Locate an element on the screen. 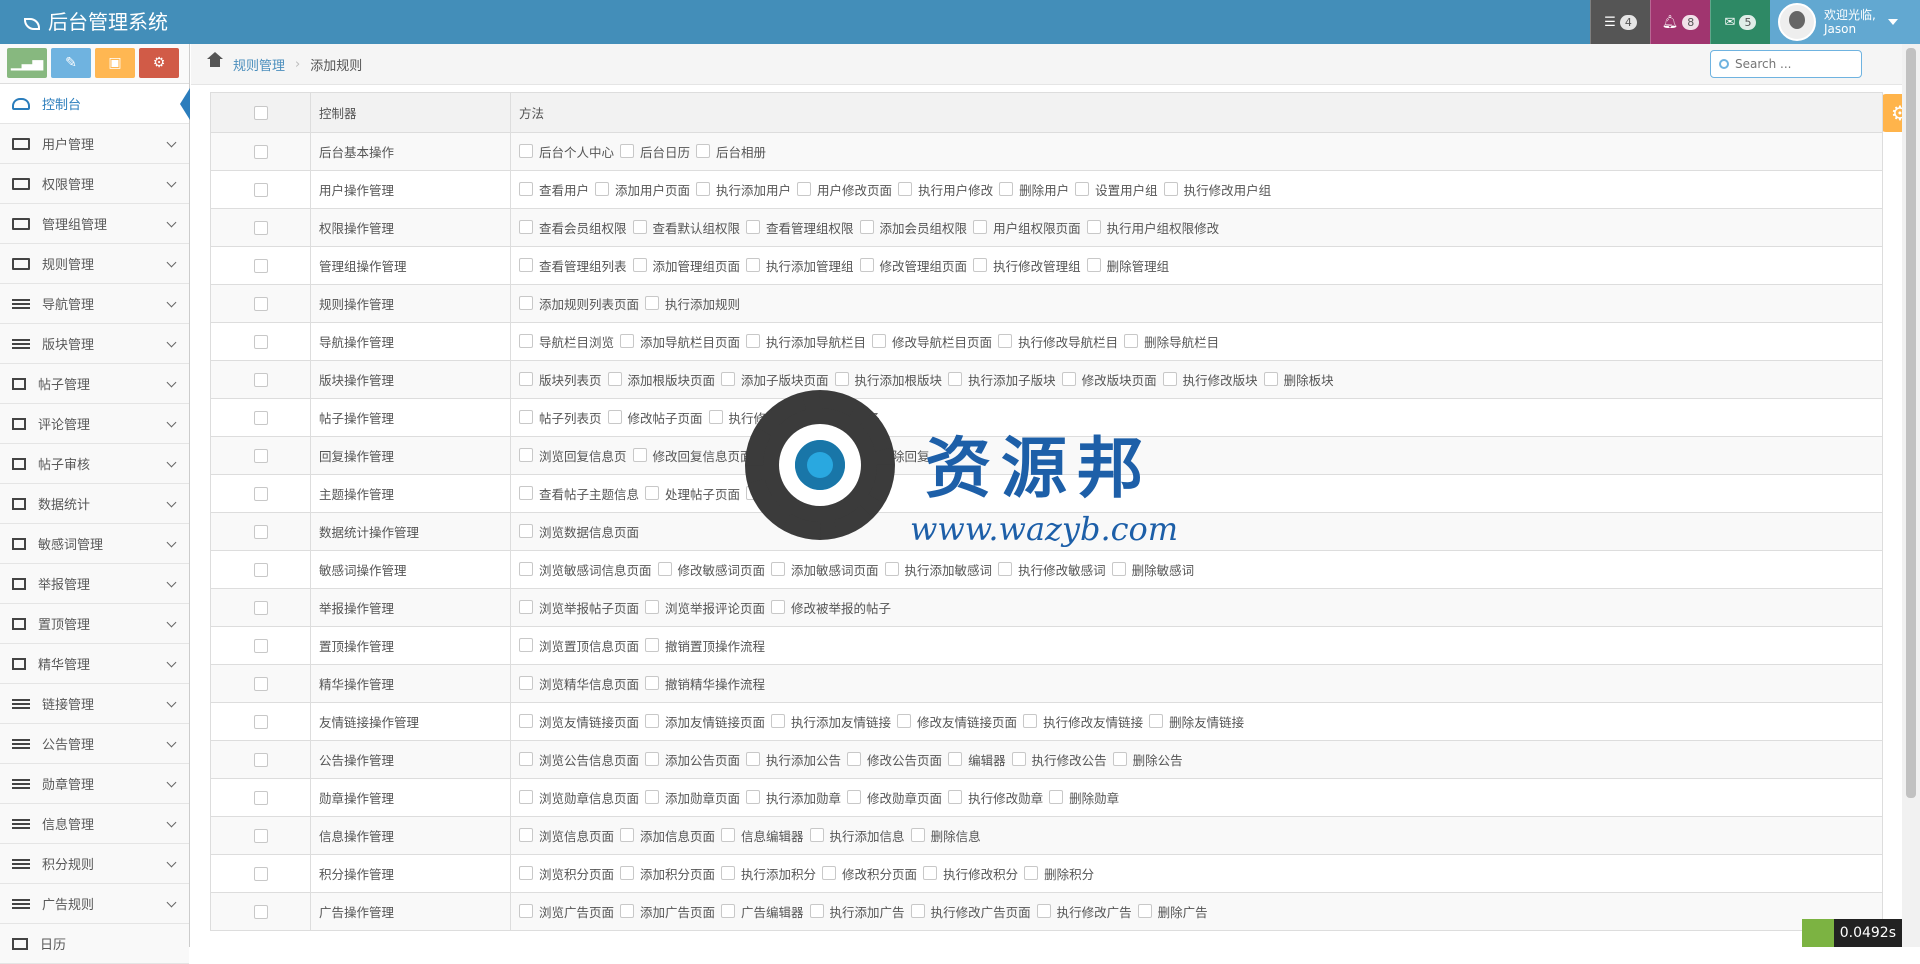 The width and height of the screenshot is (1920, 964). method-option: 执行修改版块 is located at coordinates (1210, 379).